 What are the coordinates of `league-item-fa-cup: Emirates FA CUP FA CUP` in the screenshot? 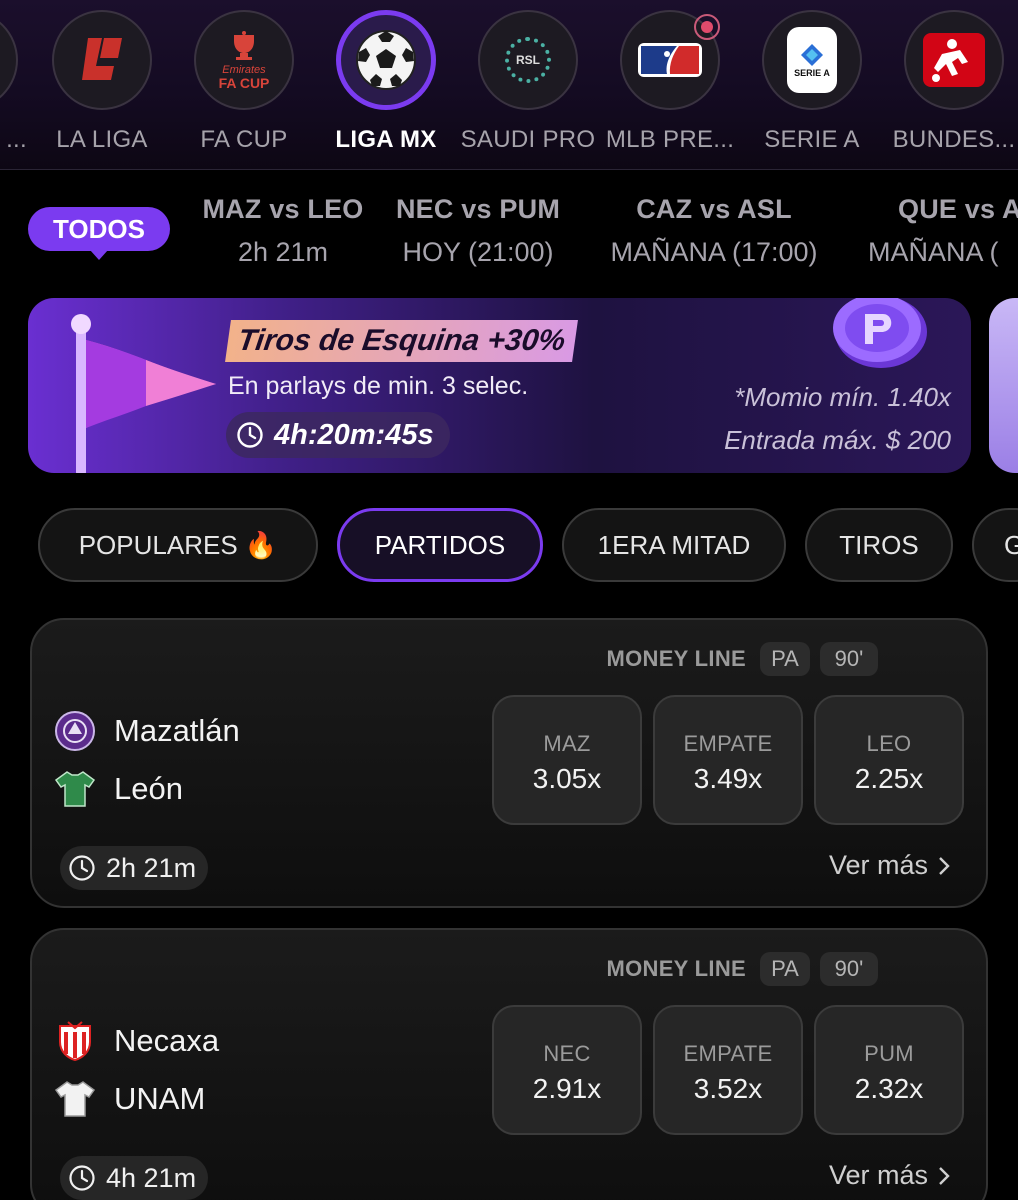 It's located at (244, 85).